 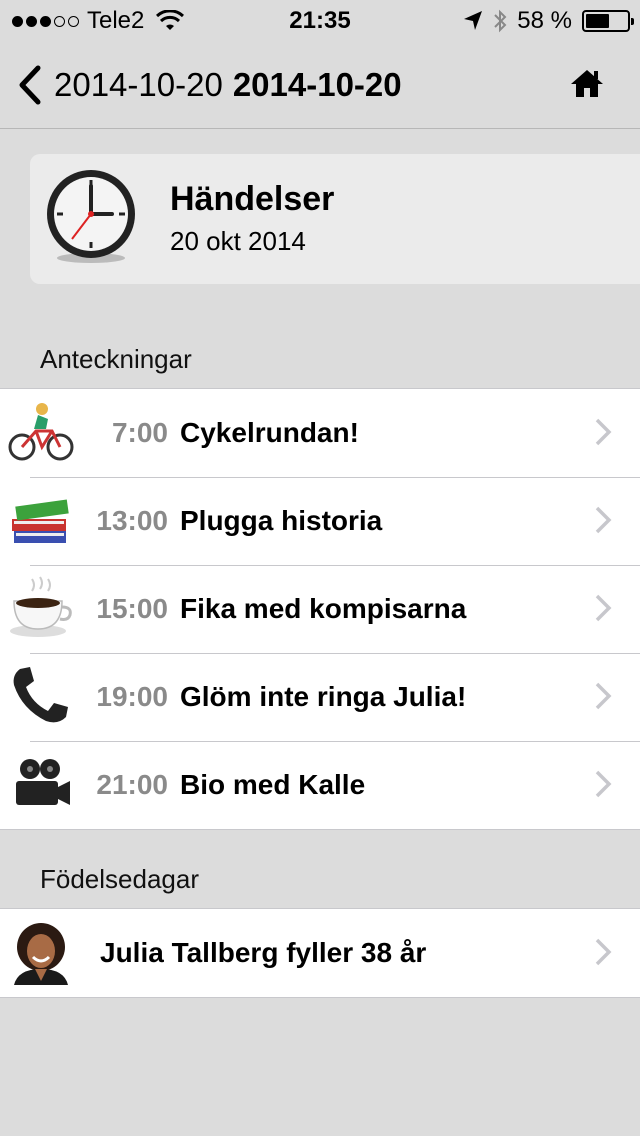 I want to click on battery-icon, so click(x=608, y=21).